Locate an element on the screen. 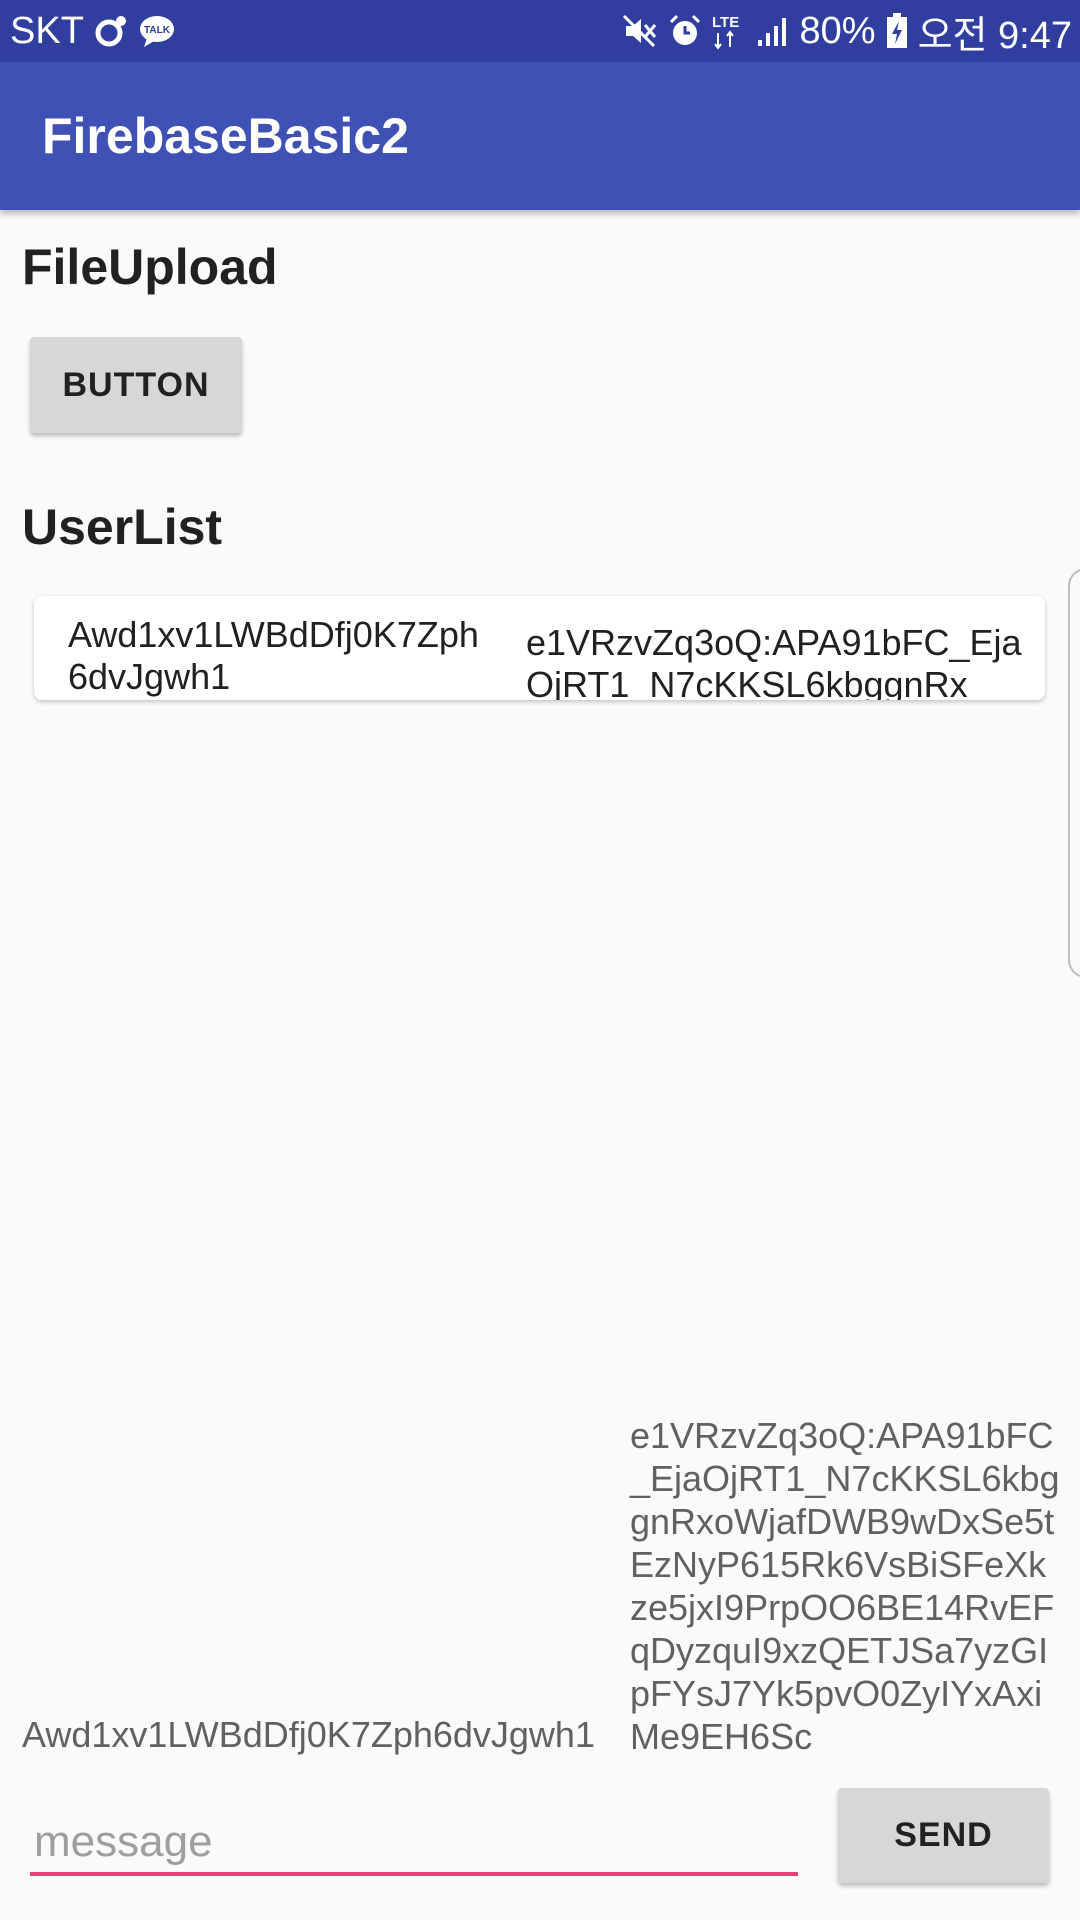 This screenshot has height=1920, width=1080. kakaotalk-icon: TALK is located at coordinates (157, 31).